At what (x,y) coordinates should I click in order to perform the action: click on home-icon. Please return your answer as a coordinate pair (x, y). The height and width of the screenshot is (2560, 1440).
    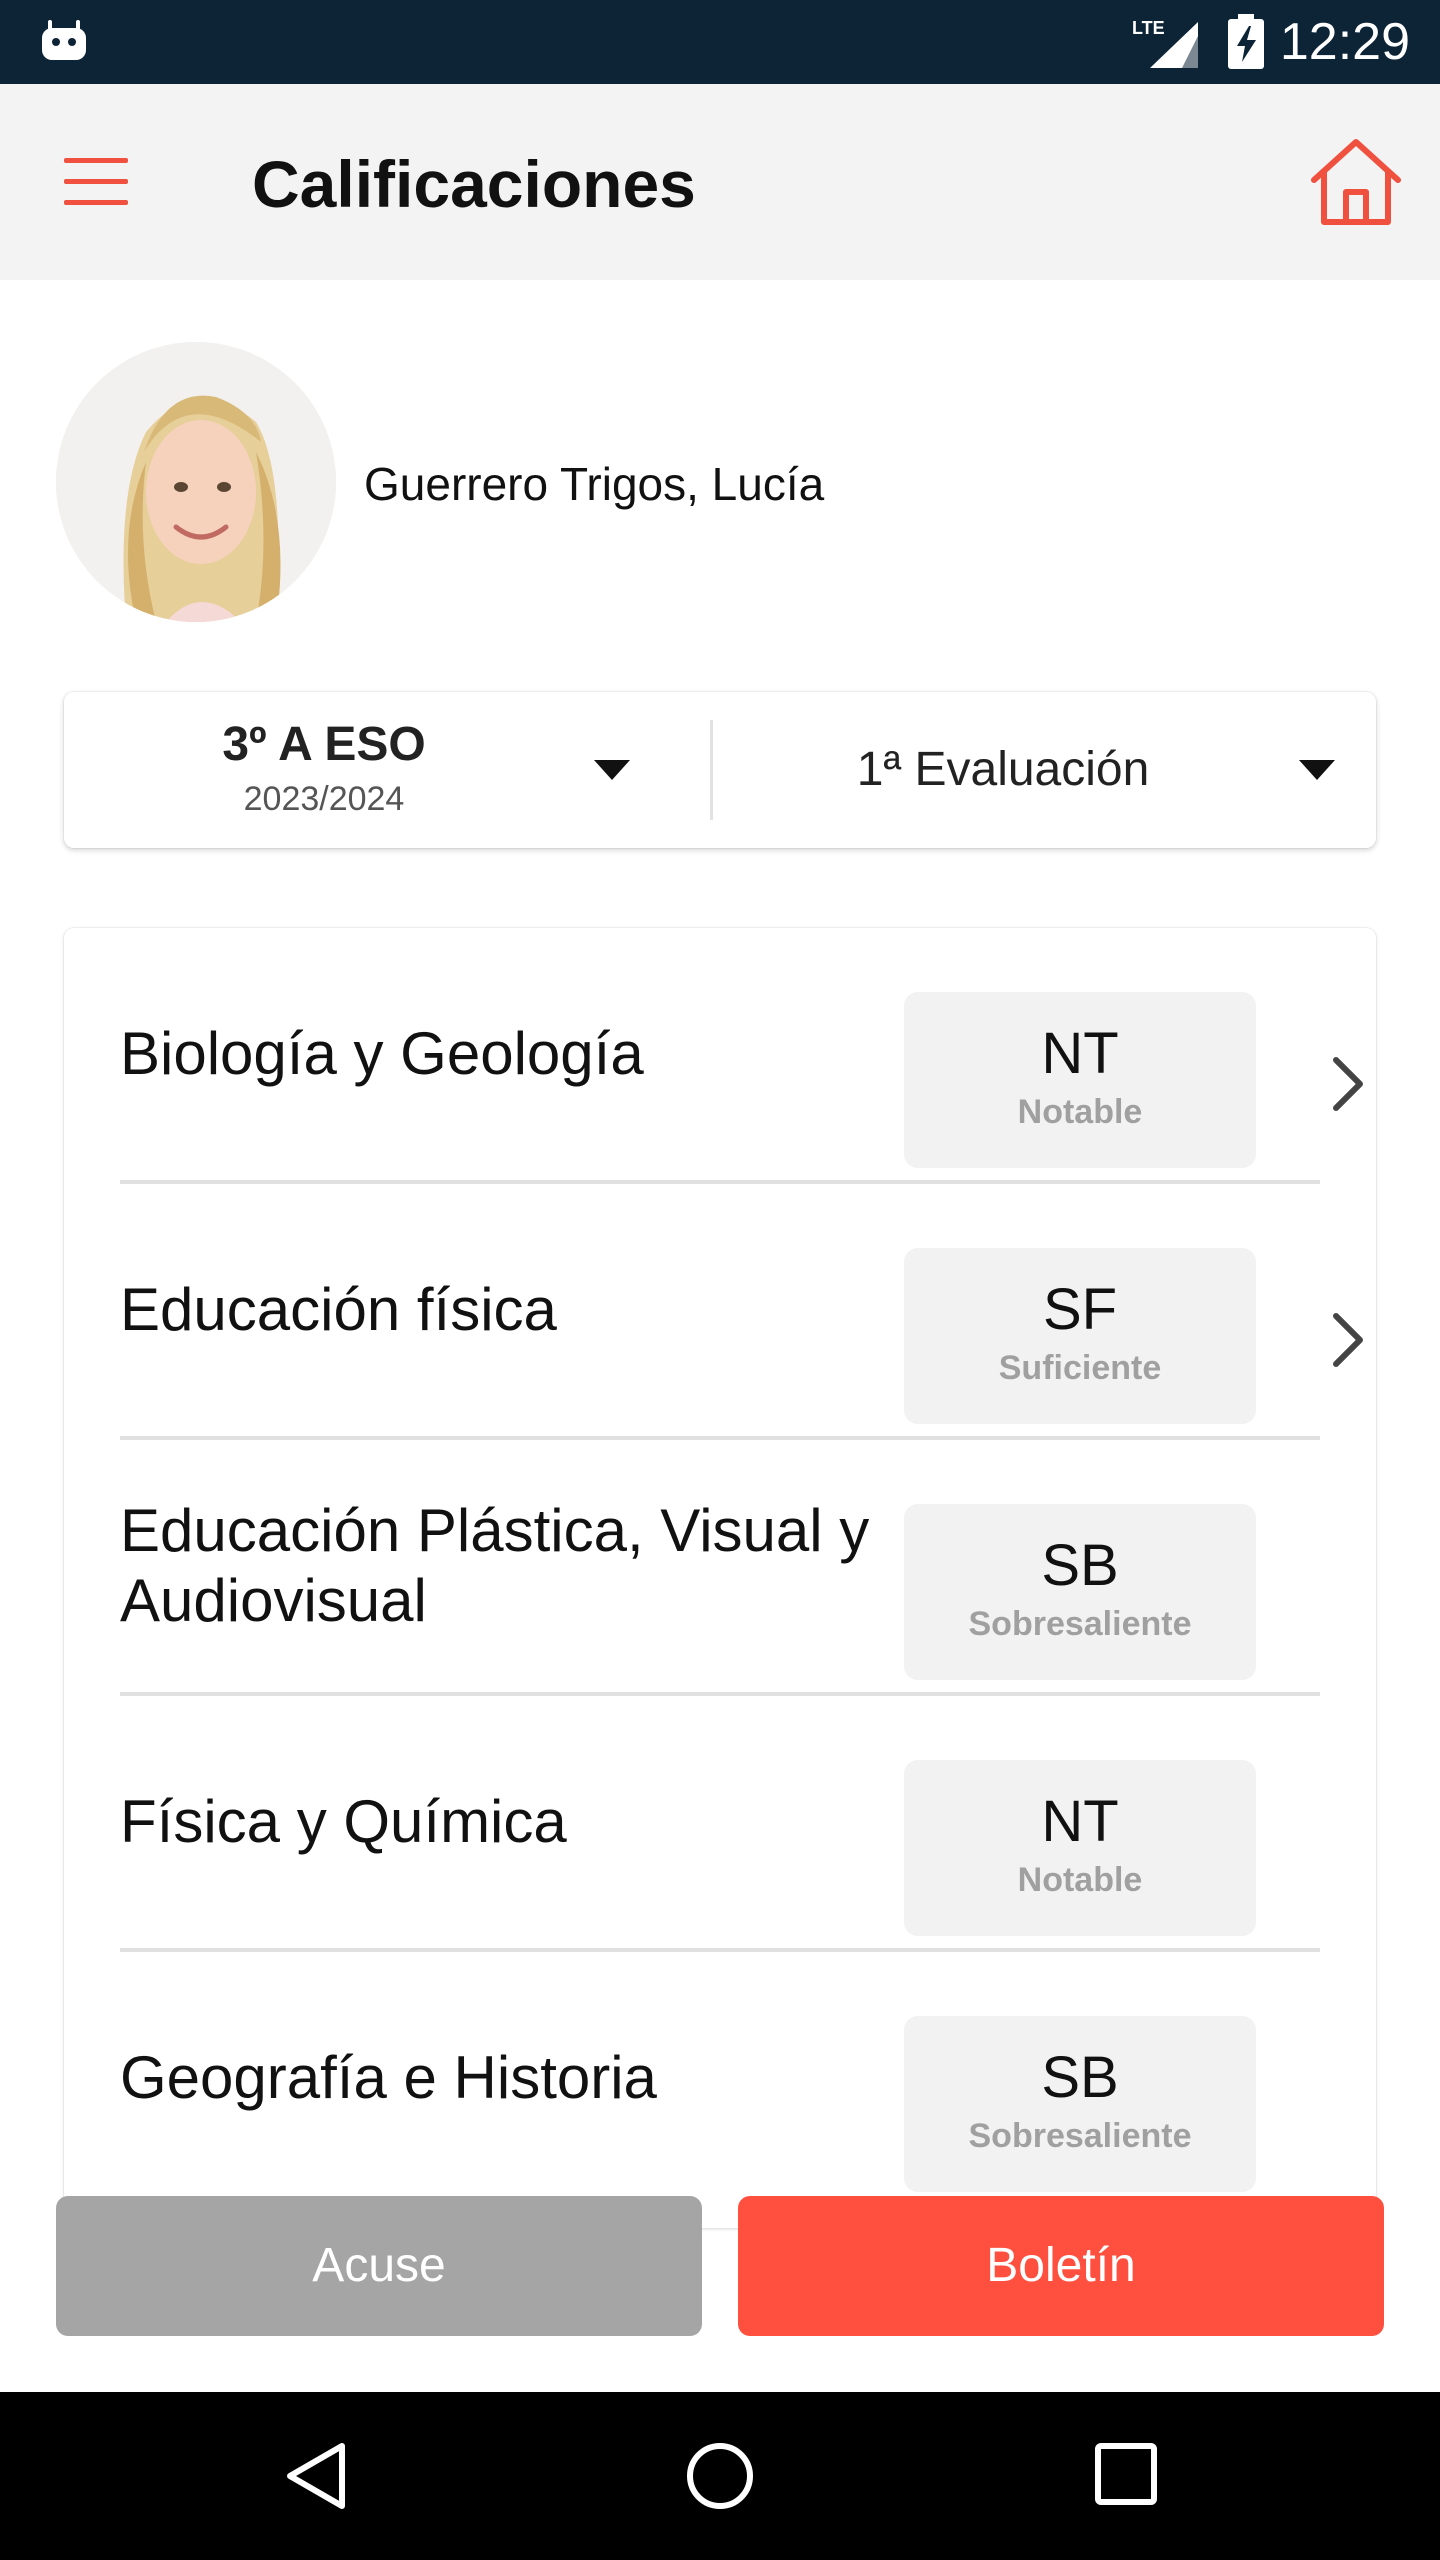
    Looking at the image, I should click on (1356, 182).